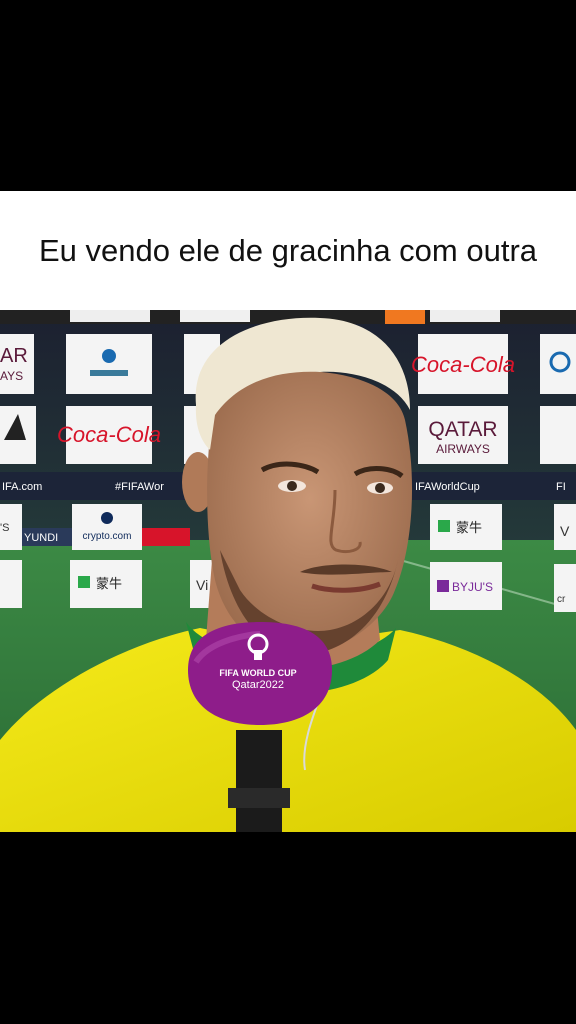  Describe the element at coordinates (257, 673) in the screenshot. I see `mic-flag-line1: FIFA WORLD CUP` at that location.